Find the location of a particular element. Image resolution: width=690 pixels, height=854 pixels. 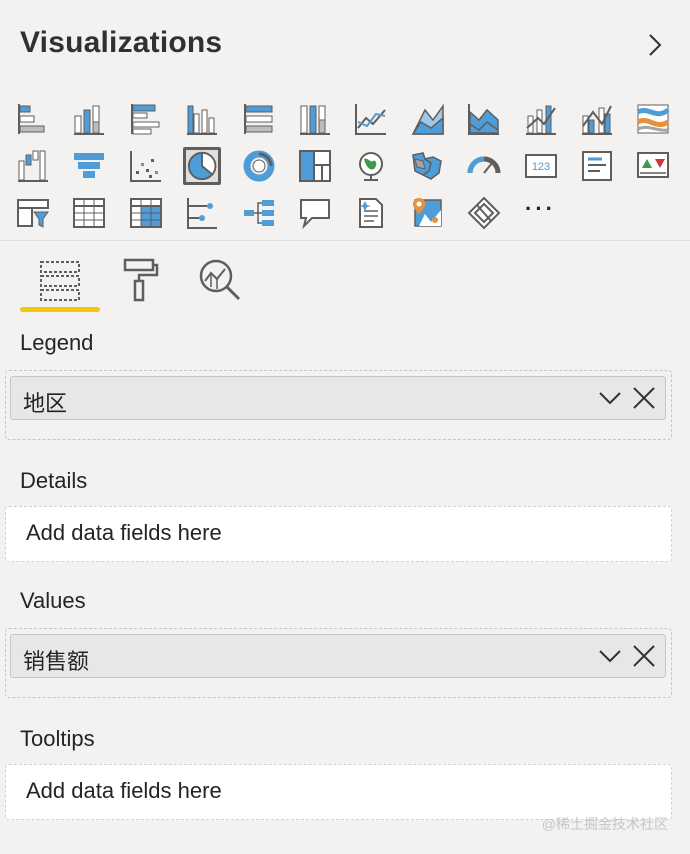

line-and-clustered-column-chart-icon is located at coordinates (597, 119).